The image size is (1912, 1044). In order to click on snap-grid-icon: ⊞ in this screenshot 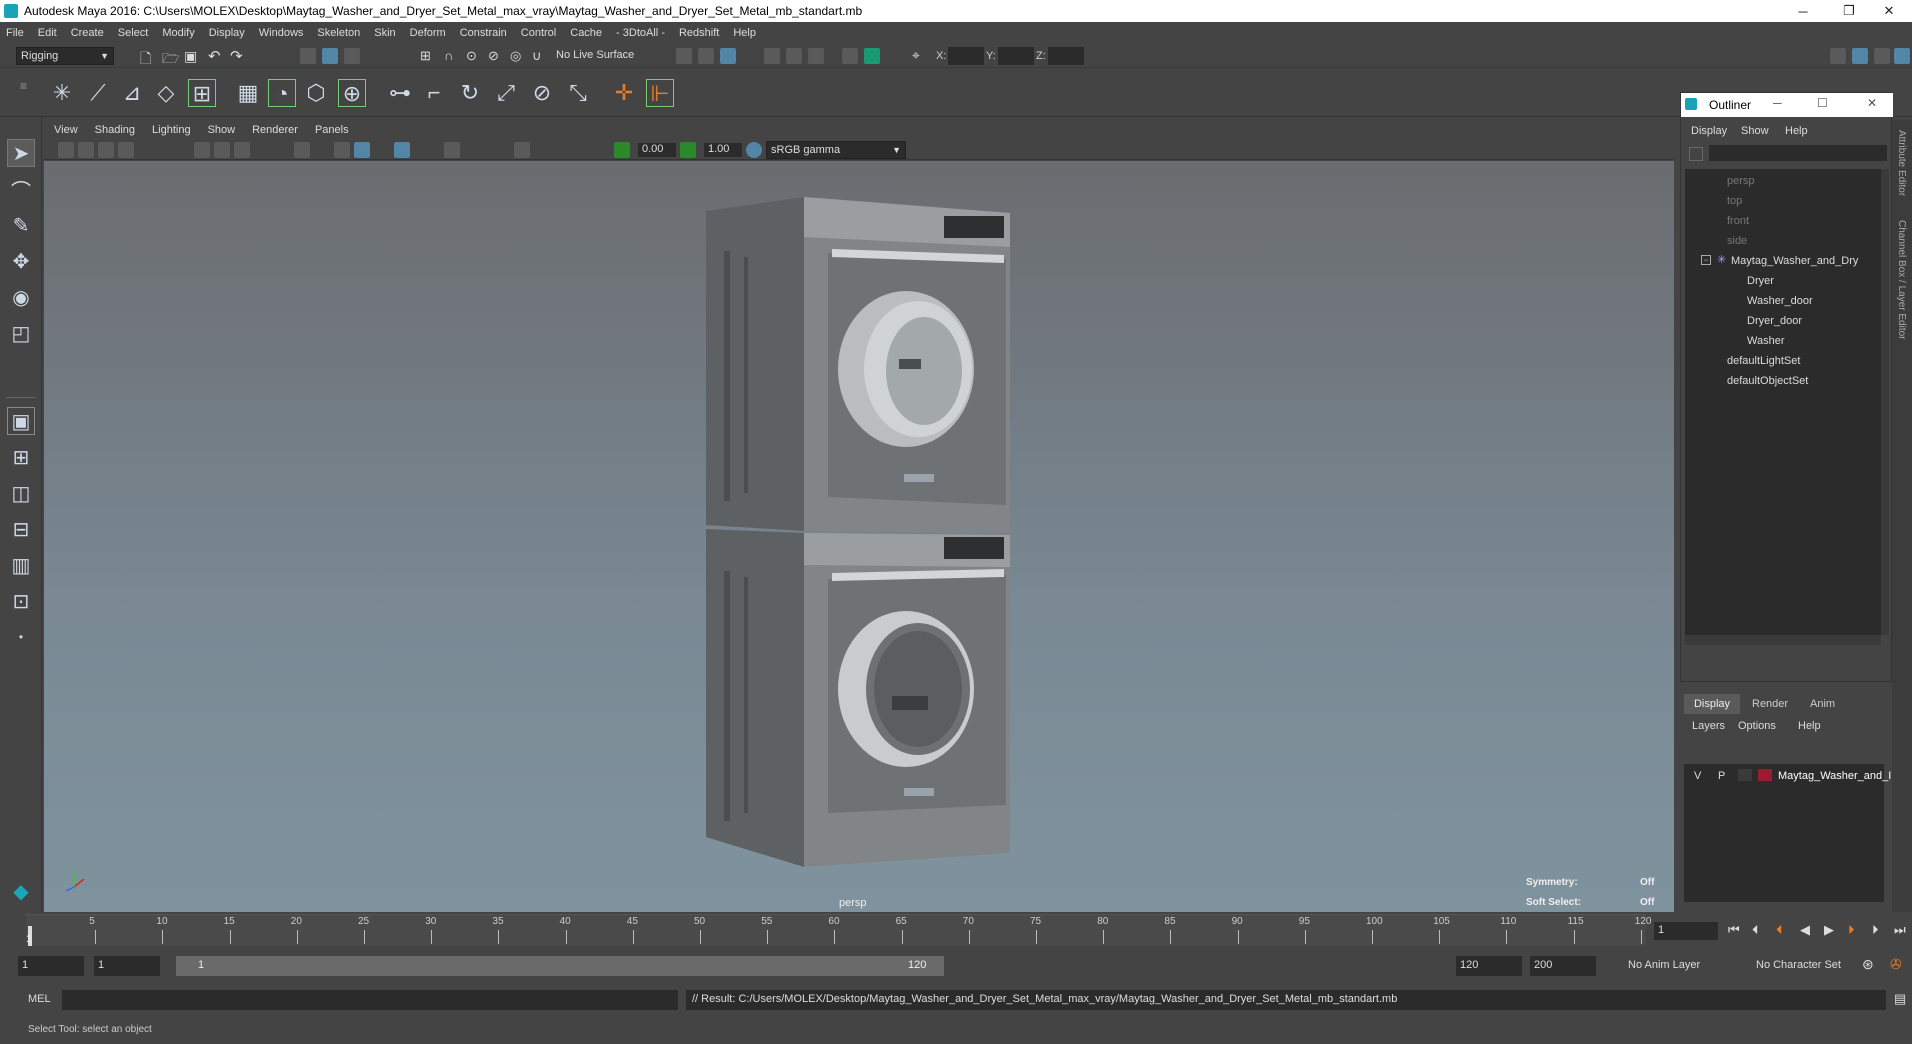, I will do `click(425, 56)`.